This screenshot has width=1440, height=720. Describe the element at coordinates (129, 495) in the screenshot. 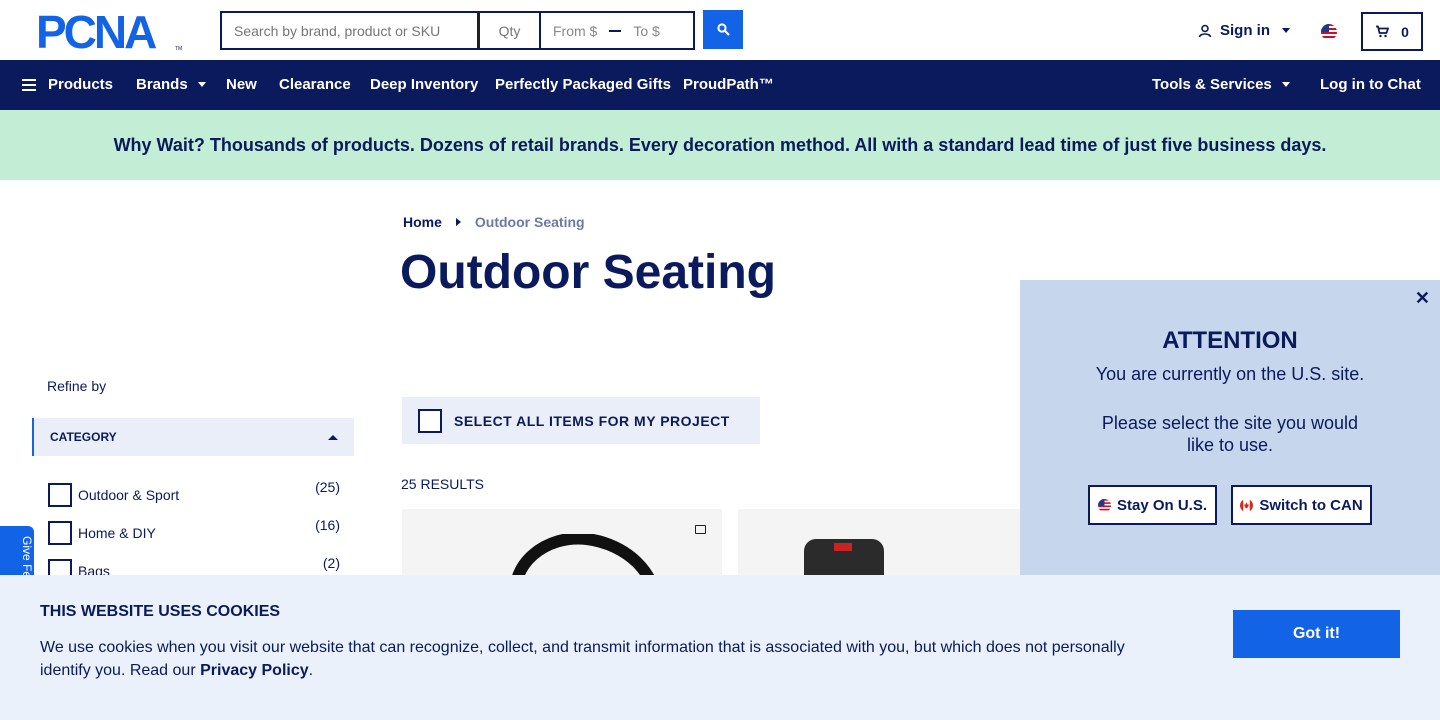

I see `category-label: Outdoor & Sport` at that location.